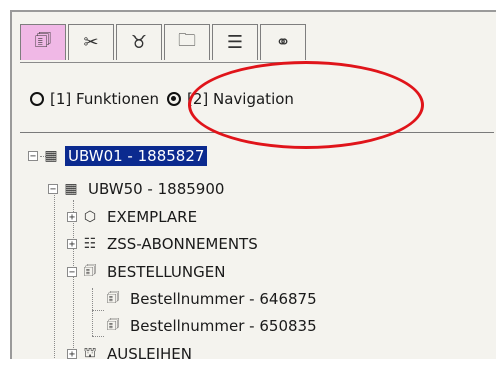  I want to click on tab-stack: ☰, so click(235, 42).